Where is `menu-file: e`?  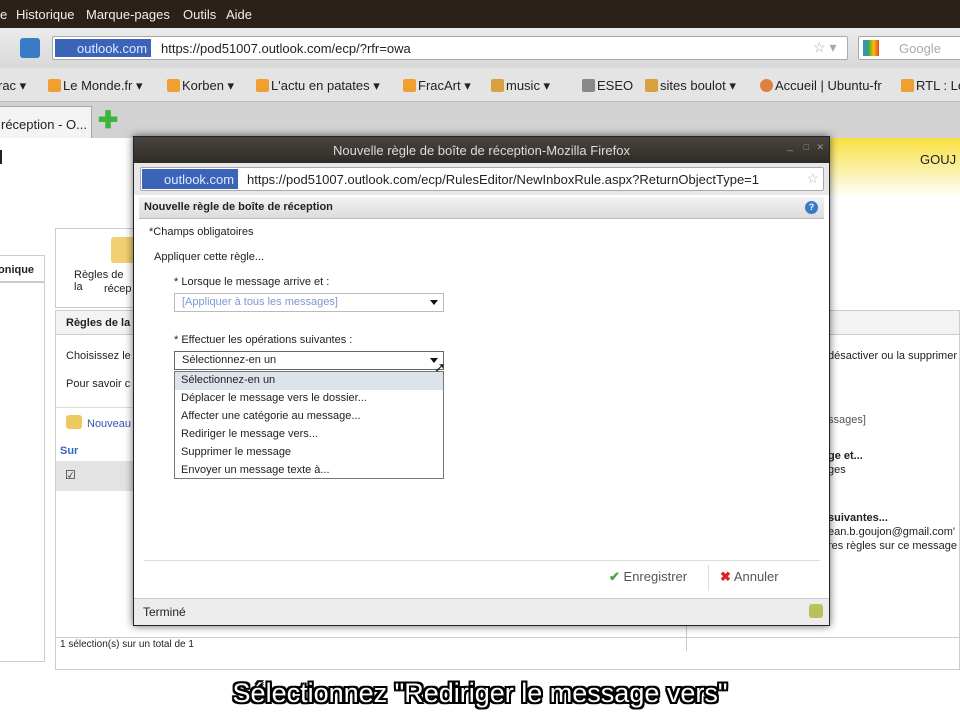
menu-file: e is located at coordinates (3, 14).